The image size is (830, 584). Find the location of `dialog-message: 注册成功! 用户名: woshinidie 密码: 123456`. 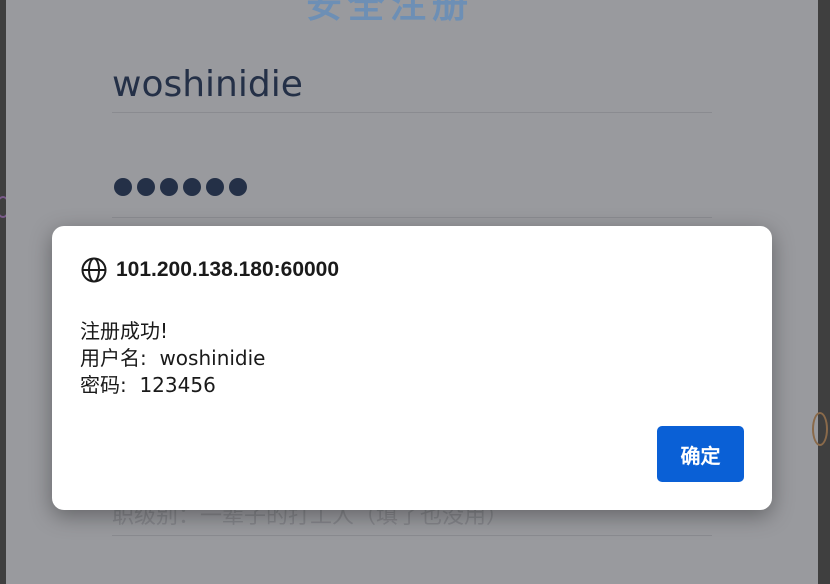

dialog-message: 注册成功! 用户名: woshinidie 密码: 123456 is located at coordinates (173, 358).